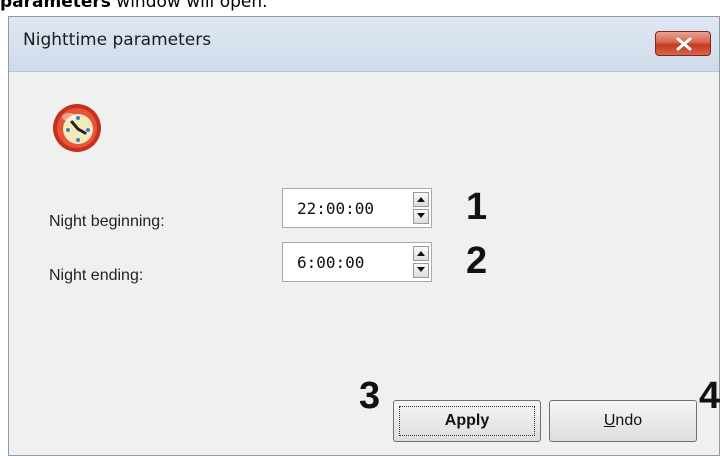  I want to click on night-ending-spinner, so click(421, 262).